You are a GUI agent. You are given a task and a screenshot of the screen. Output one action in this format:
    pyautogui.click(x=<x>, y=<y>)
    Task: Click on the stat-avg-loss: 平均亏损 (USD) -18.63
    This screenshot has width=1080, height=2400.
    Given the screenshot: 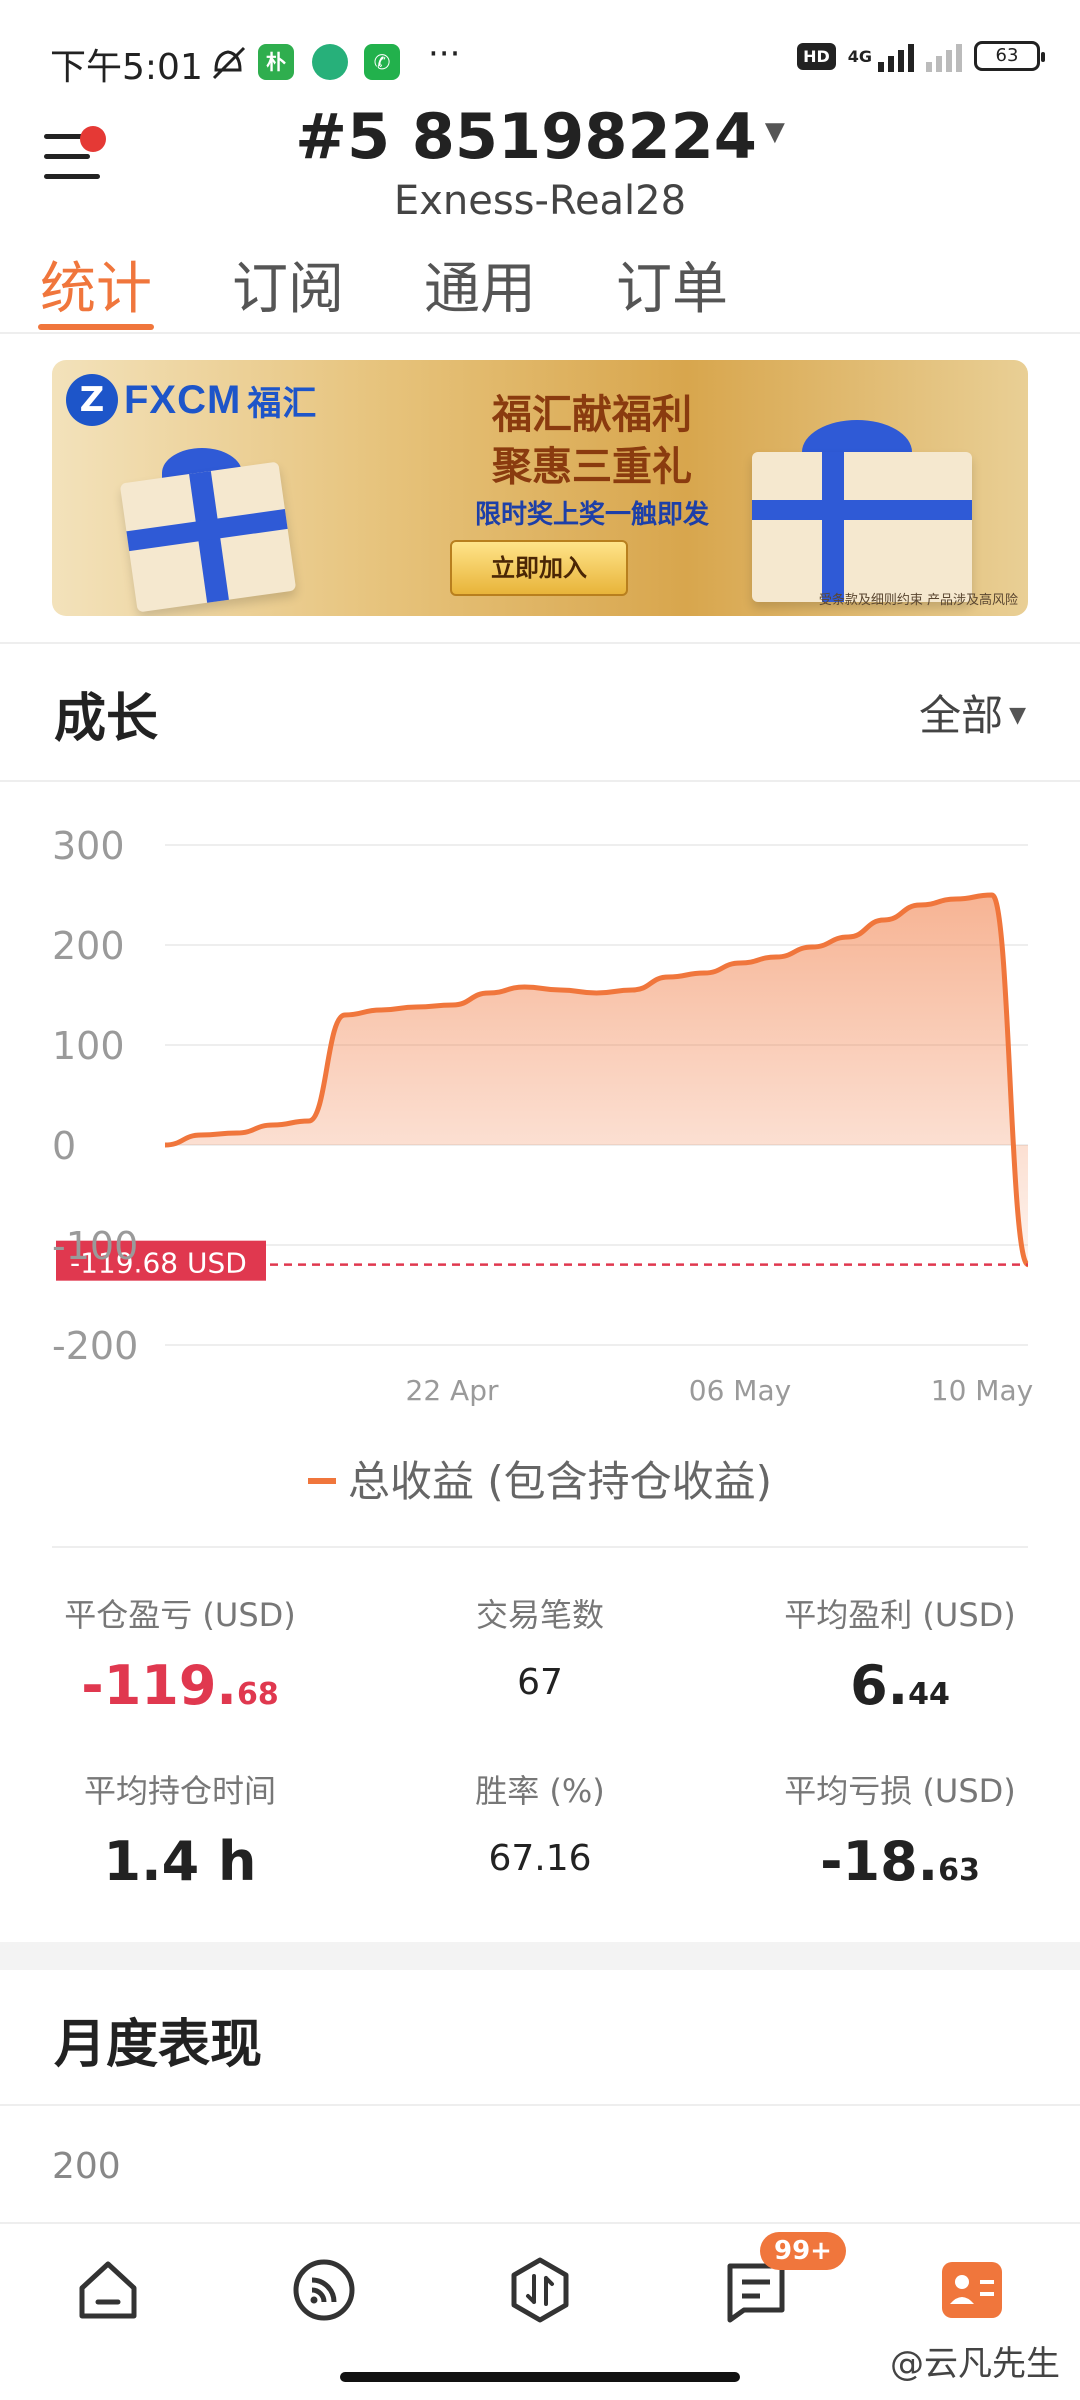 What is the action you would take?
    pyautogui.click(x=900, y=1829)
    